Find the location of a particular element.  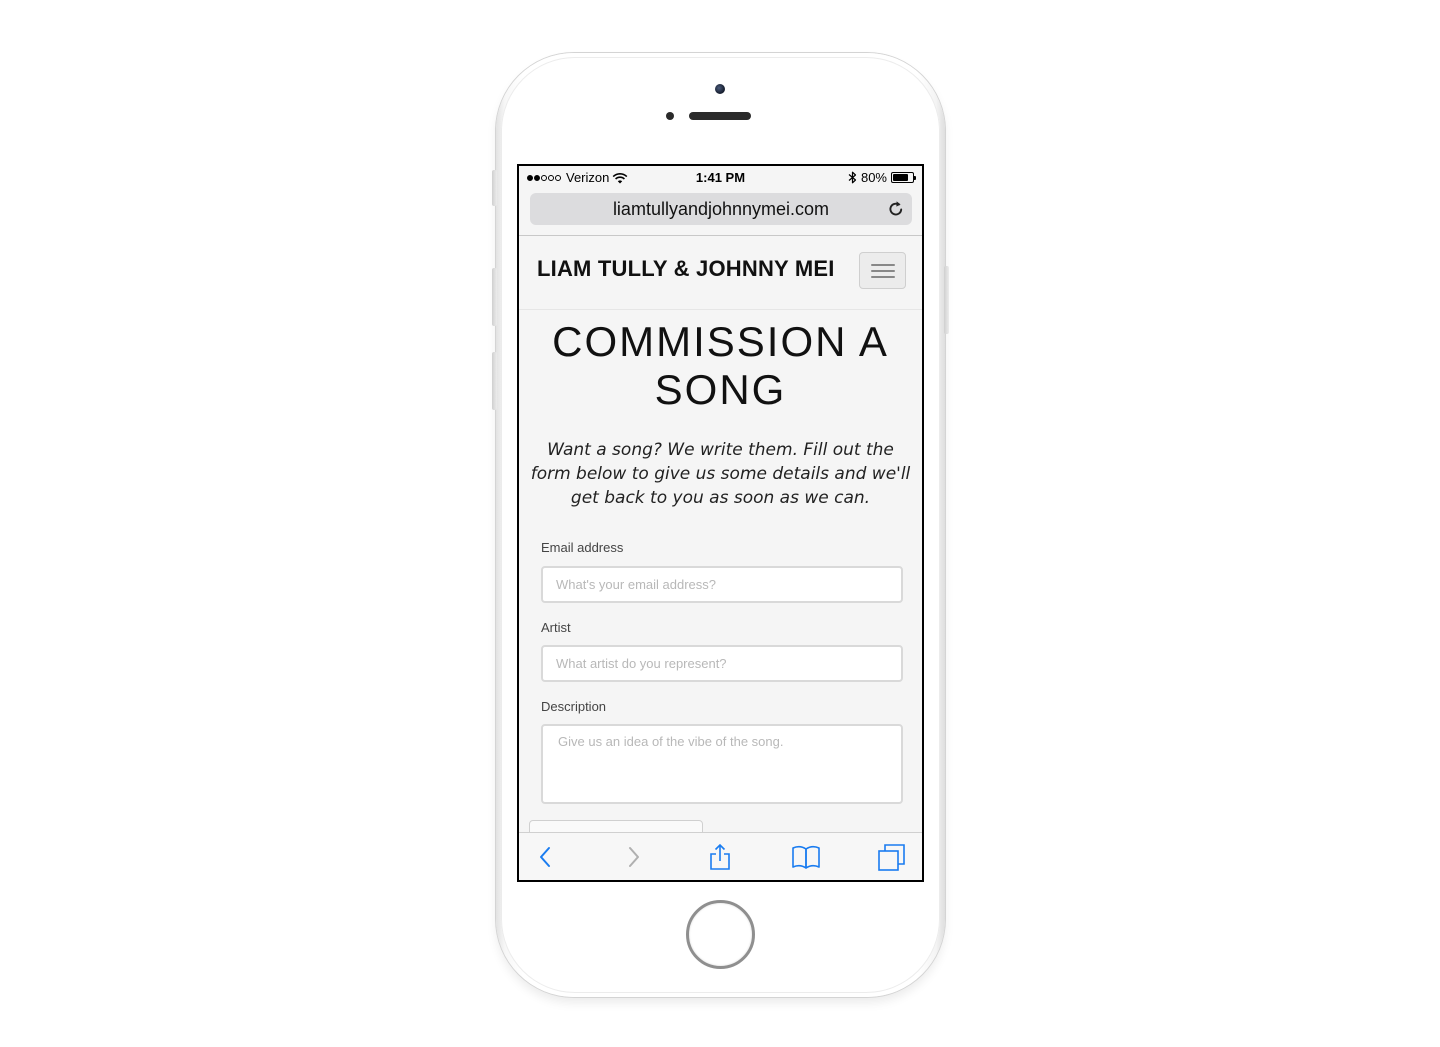

menu-toggle-button is located at coordinates (882, 270).